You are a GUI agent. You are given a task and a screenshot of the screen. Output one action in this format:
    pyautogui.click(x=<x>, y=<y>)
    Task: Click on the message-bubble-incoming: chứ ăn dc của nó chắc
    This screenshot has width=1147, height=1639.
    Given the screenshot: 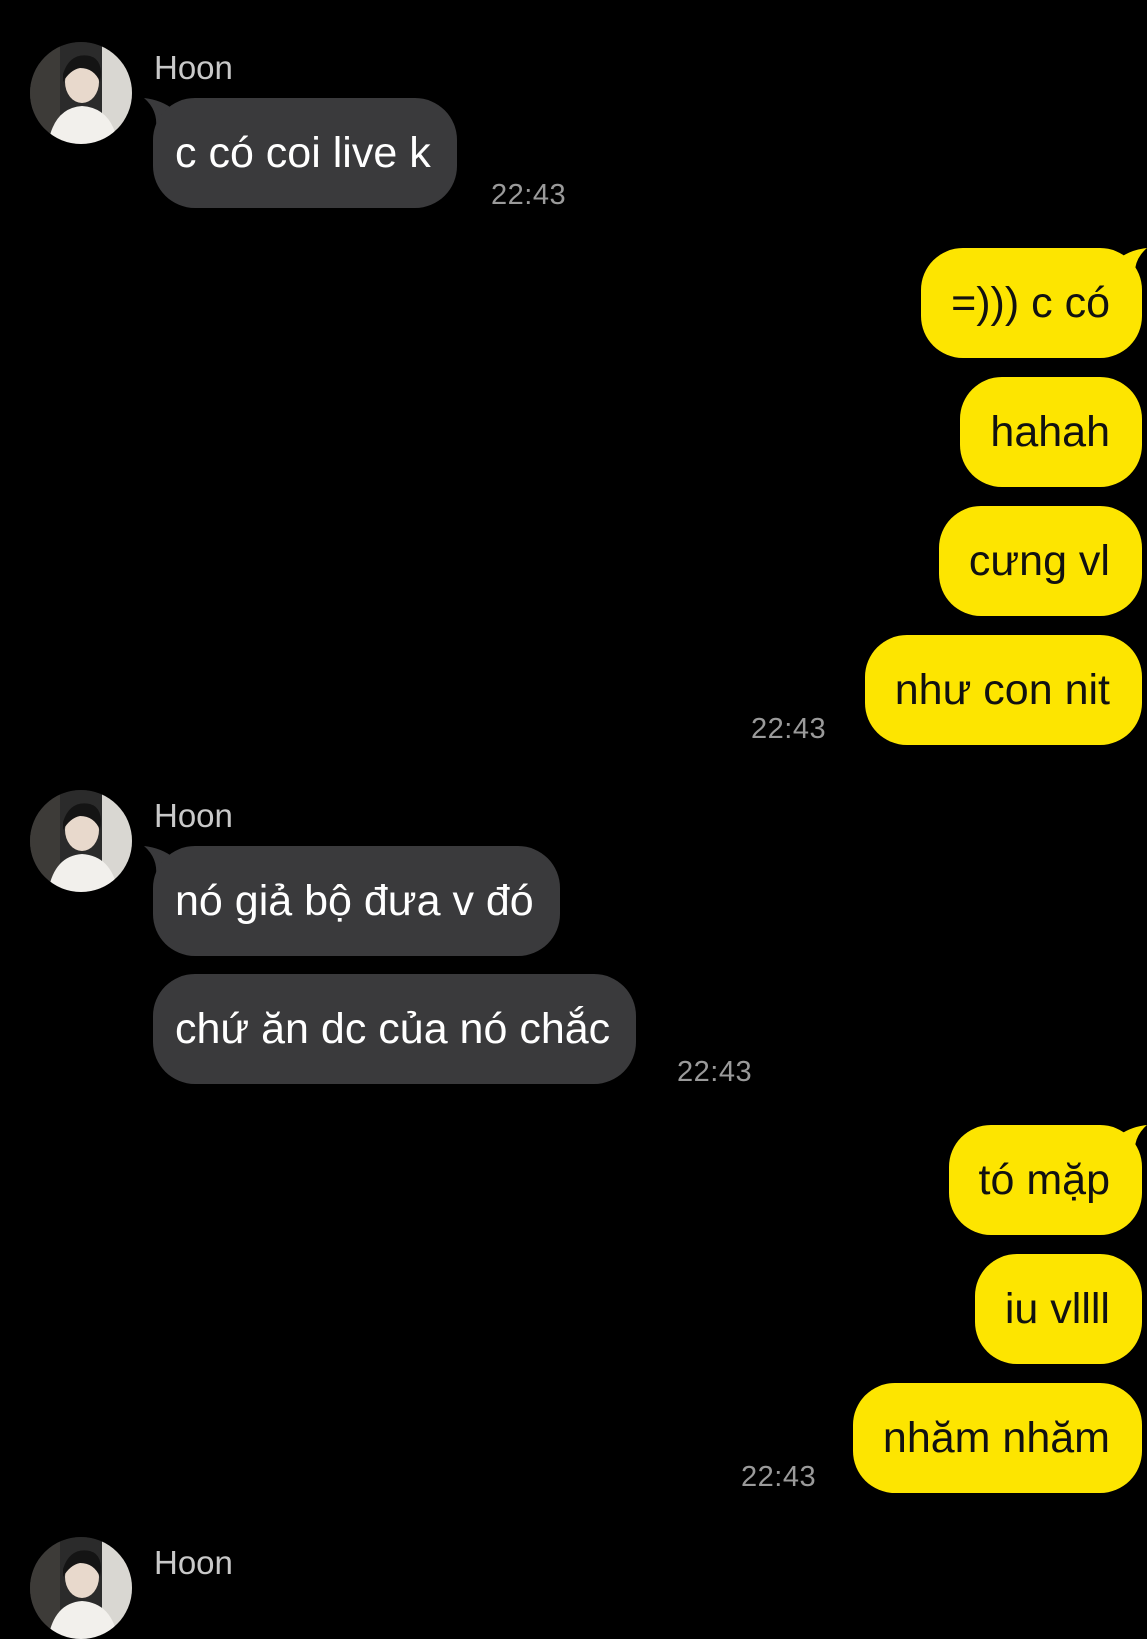 What is the action you would take?
    pyautogui.click(x=395, y=1029)
    